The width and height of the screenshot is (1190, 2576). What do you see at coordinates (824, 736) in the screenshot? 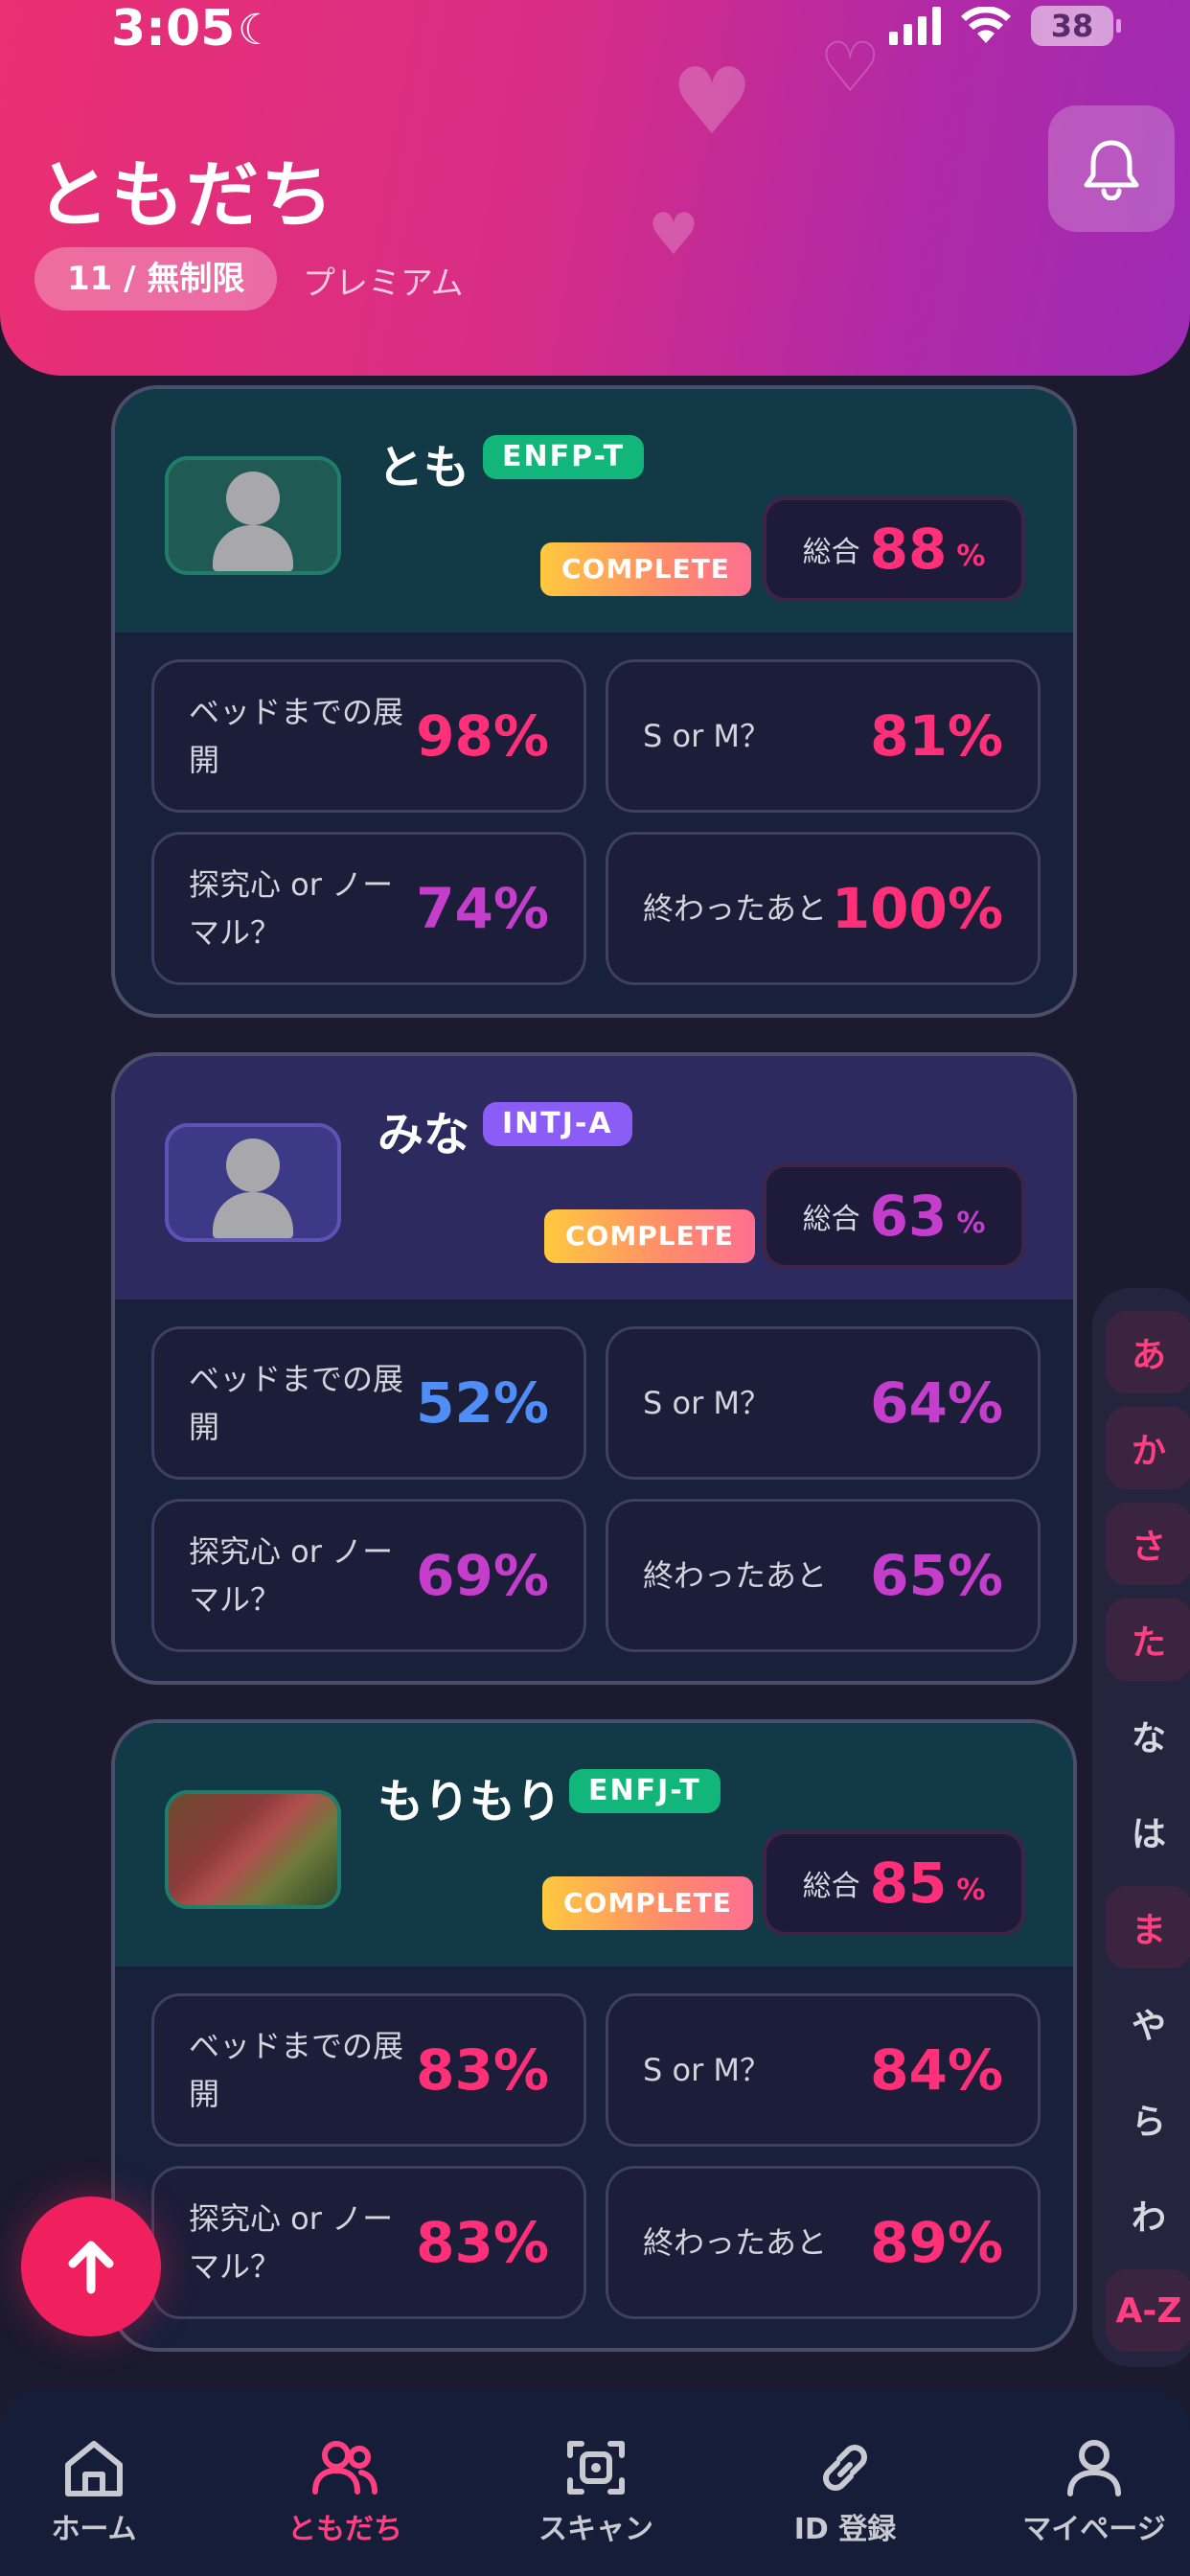
I see `stat-tile: S or M？ 81%` at bounding box center [824, 736].